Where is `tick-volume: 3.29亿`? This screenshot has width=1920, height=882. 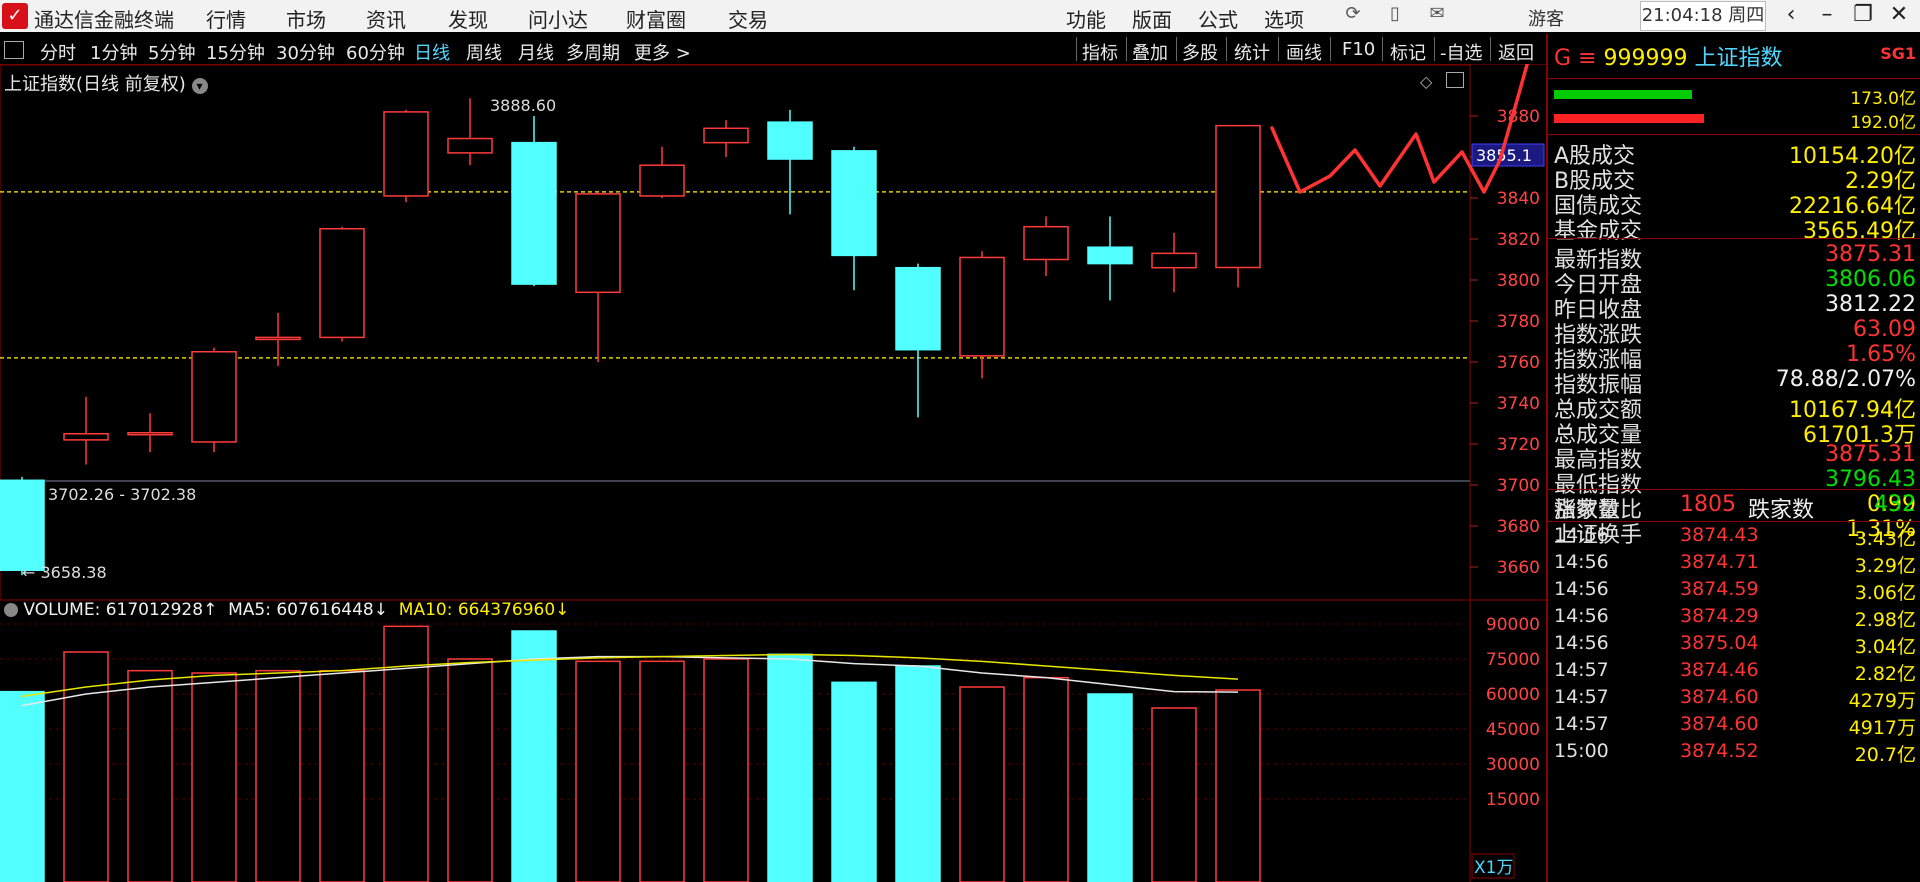 tick-volume: 3.29亿 is located at coordinates (1885, 566).